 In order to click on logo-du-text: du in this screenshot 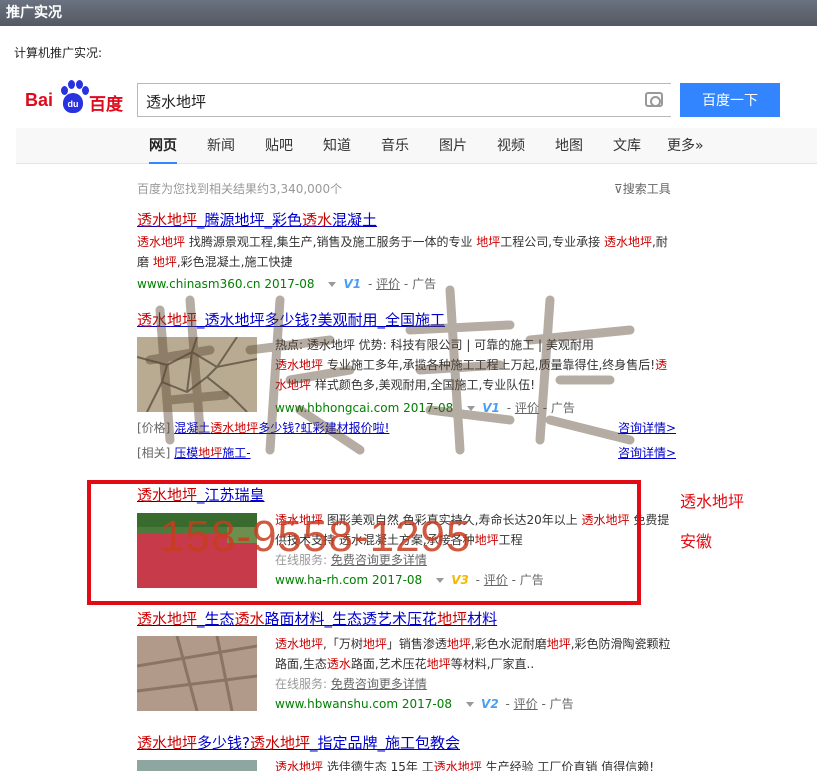, I will do `click(73, 103)`.